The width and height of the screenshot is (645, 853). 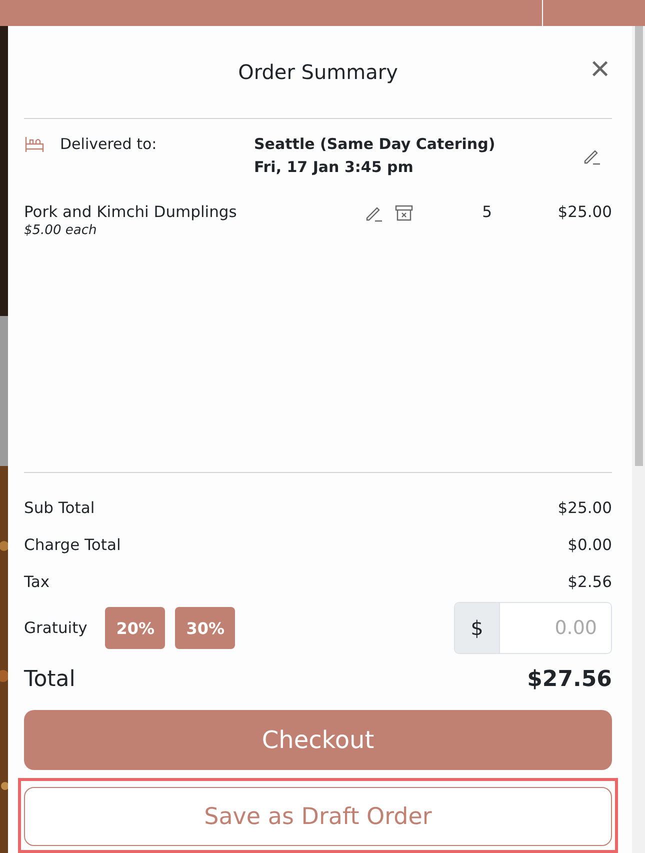 What do you see at coordinates (487, 212) in the screenshot?
I see `item-quantity: 5` at bounding box center [487, 212].